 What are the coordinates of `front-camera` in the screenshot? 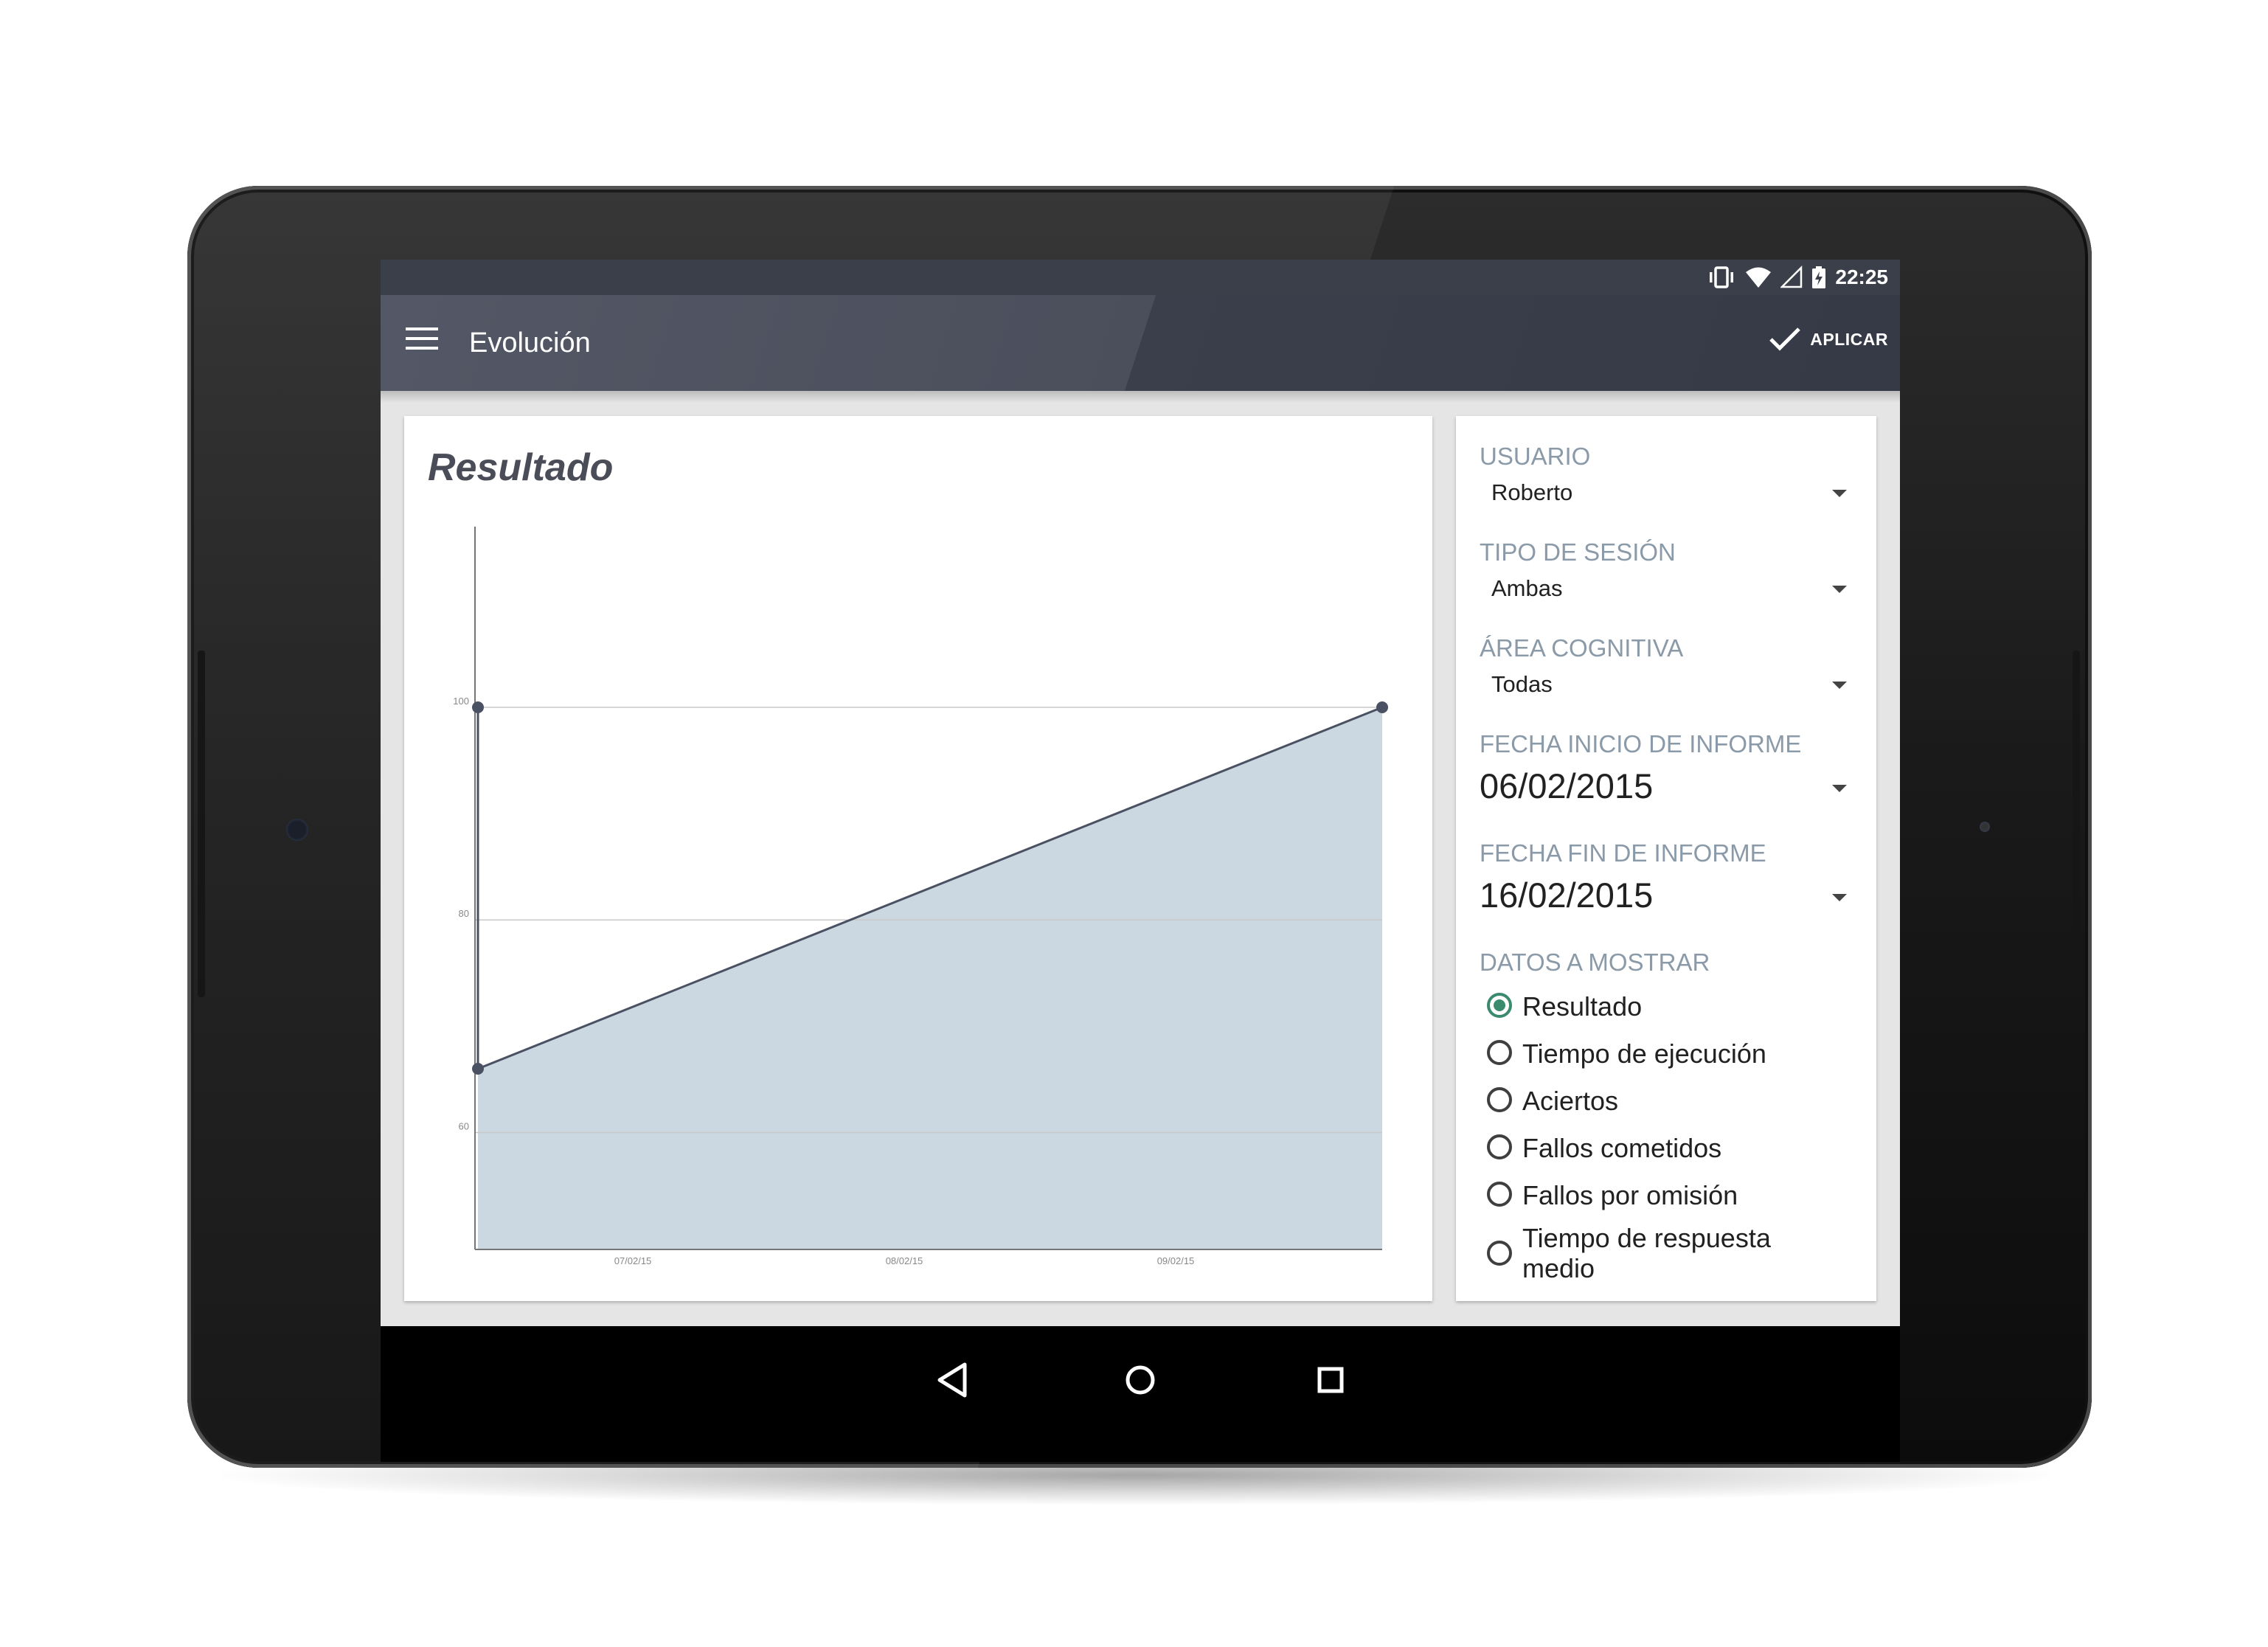 It's located at (297, 830).